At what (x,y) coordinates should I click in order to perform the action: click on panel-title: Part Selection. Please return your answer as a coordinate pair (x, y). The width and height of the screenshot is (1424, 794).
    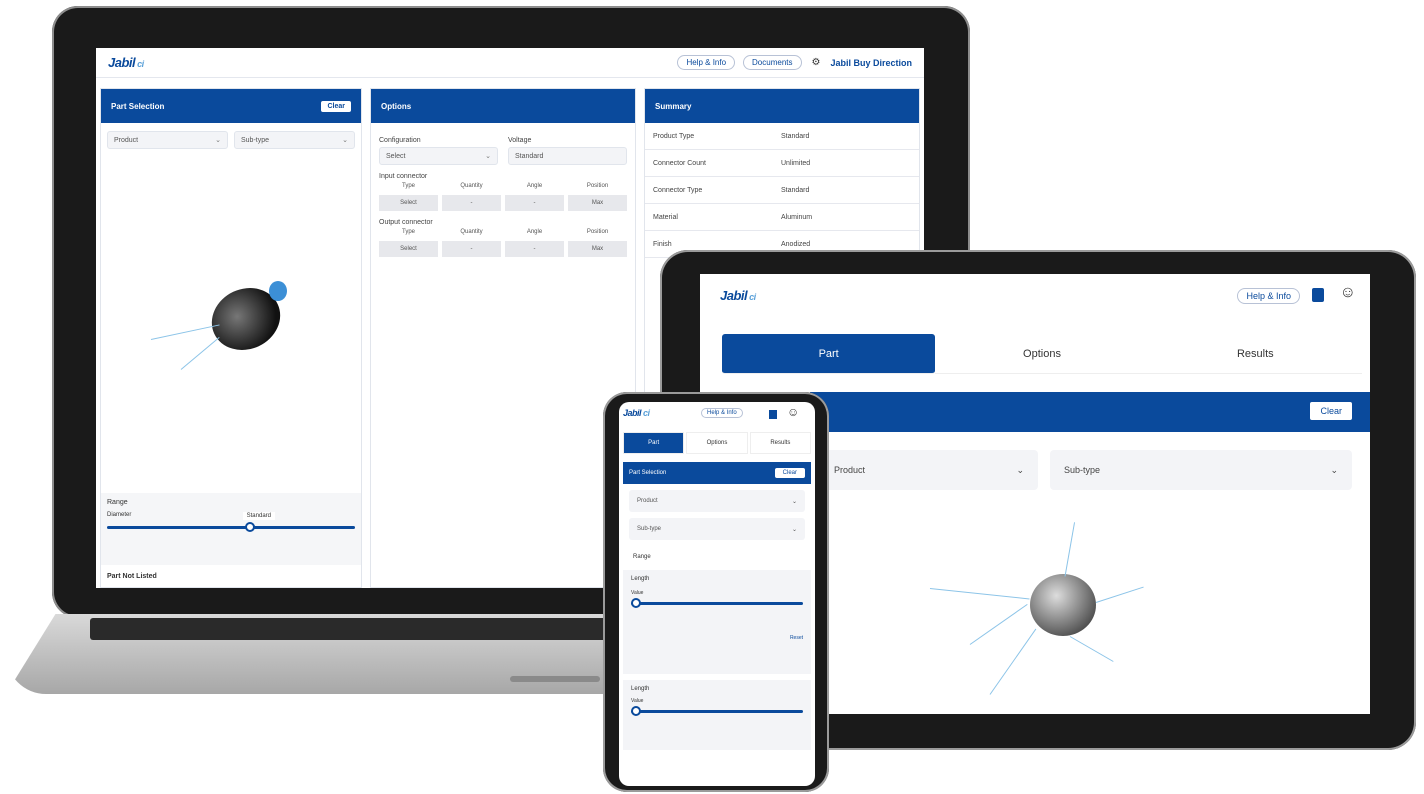
    Looking at the image, I should click on (648, 473).